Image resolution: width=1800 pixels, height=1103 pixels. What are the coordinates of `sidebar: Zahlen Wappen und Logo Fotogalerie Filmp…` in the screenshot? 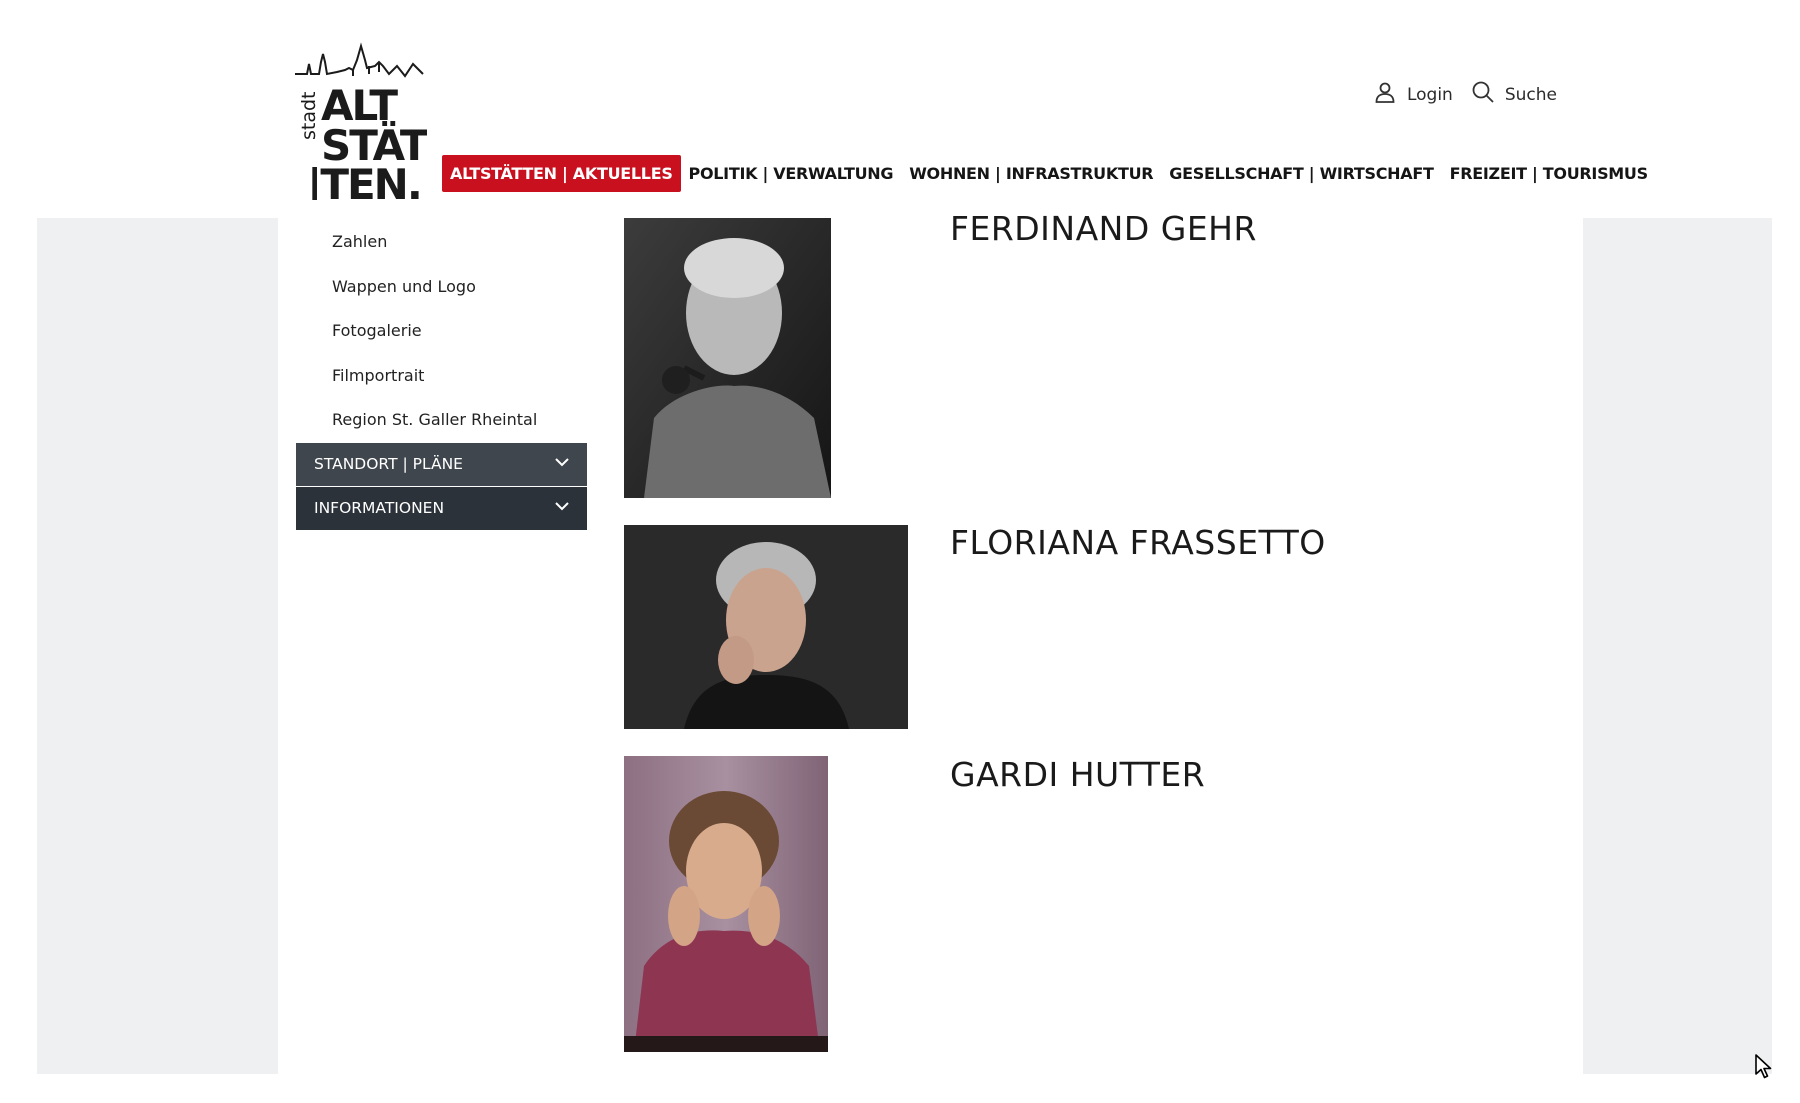 It's located at (441, 379).